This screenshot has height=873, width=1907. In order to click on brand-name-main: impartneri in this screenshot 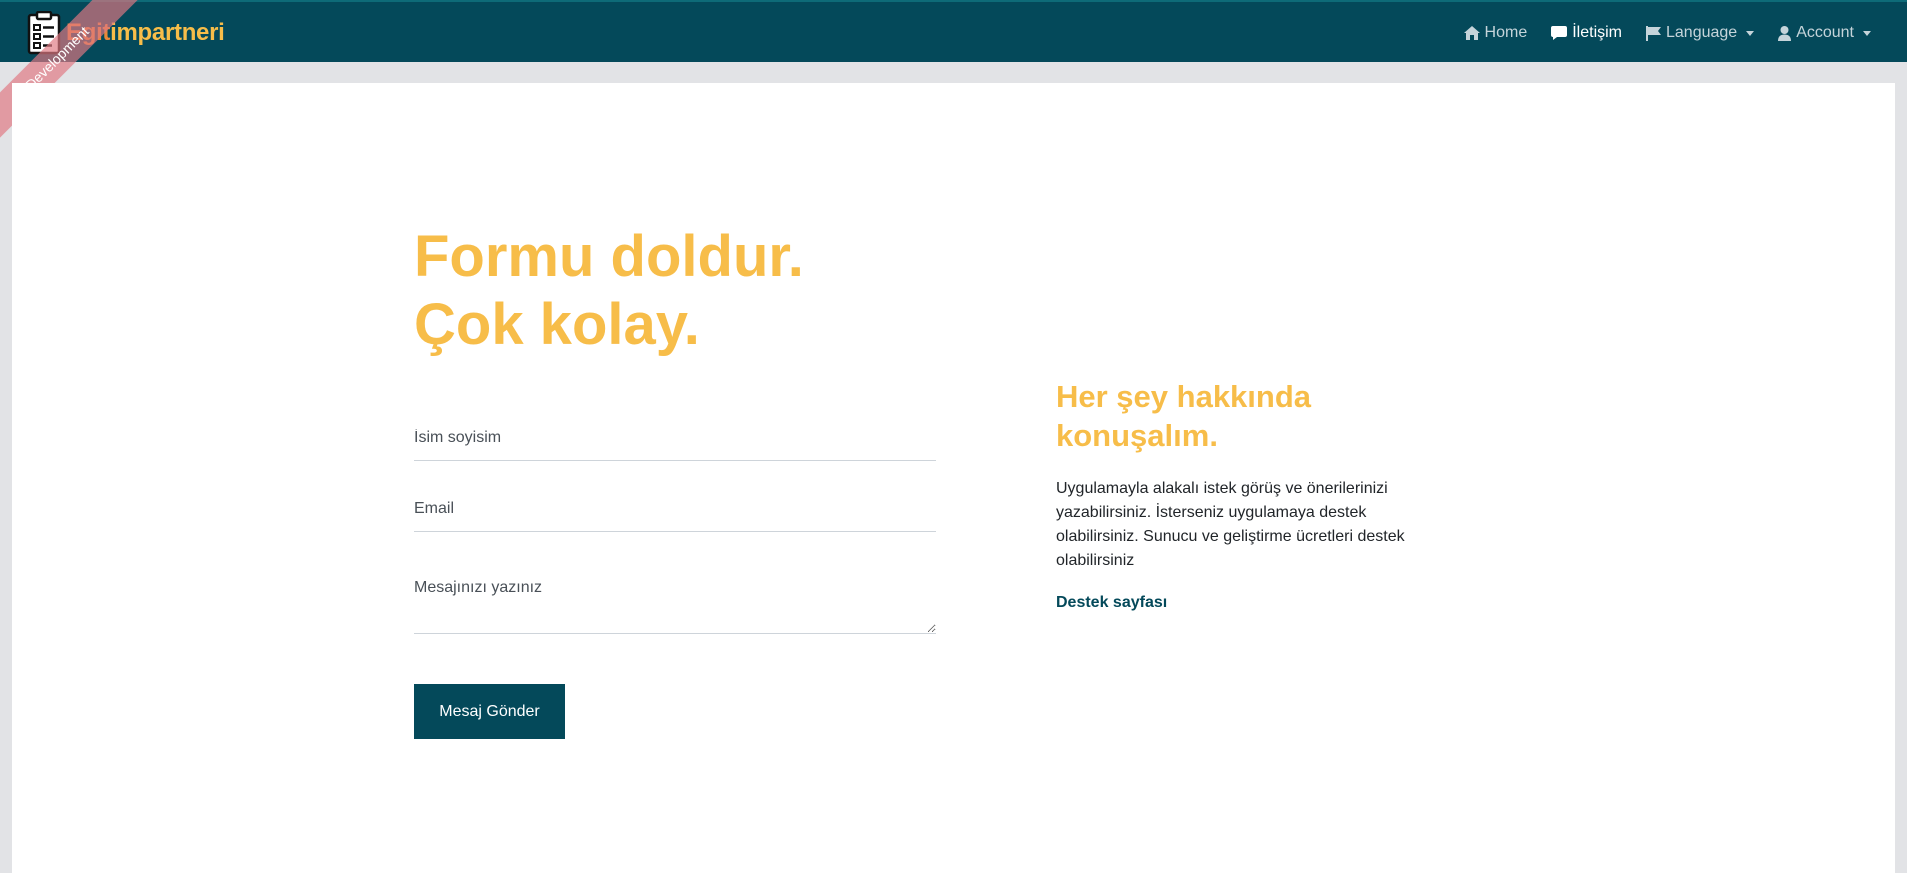, I will do `click(167, 32)`.